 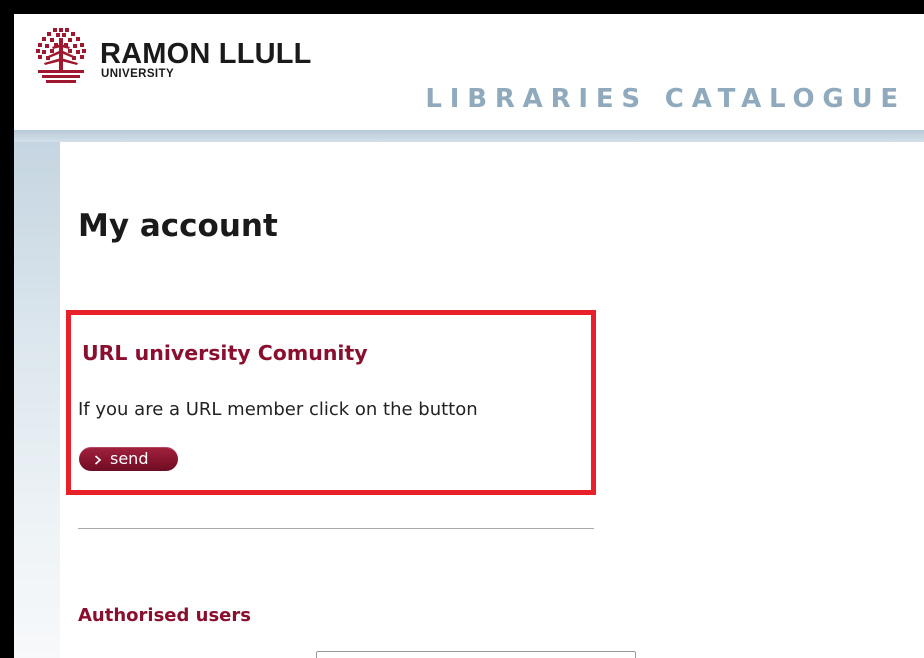 I want to click on logo-text: RAMON LLULL UNIVERSITY, so click(x=206, y=59).